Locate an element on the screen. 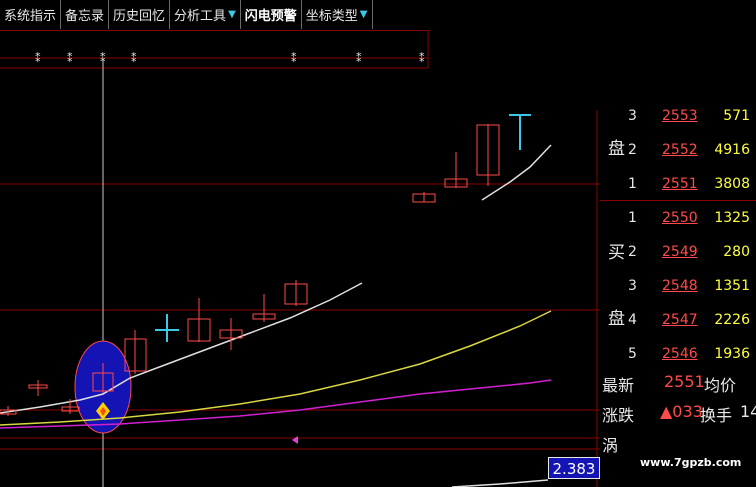 The width and height of the screenshot is (756, 487). price-axis-tag: 2.383 is located at coordinates (574, 468).